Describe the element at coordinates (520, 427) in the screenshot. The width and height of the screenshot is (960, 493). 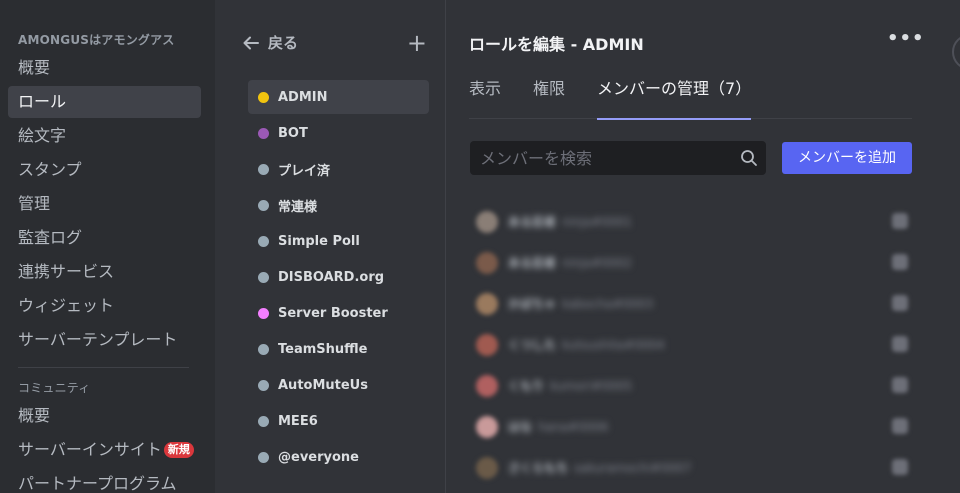
I see `member-name: はな` at that location.